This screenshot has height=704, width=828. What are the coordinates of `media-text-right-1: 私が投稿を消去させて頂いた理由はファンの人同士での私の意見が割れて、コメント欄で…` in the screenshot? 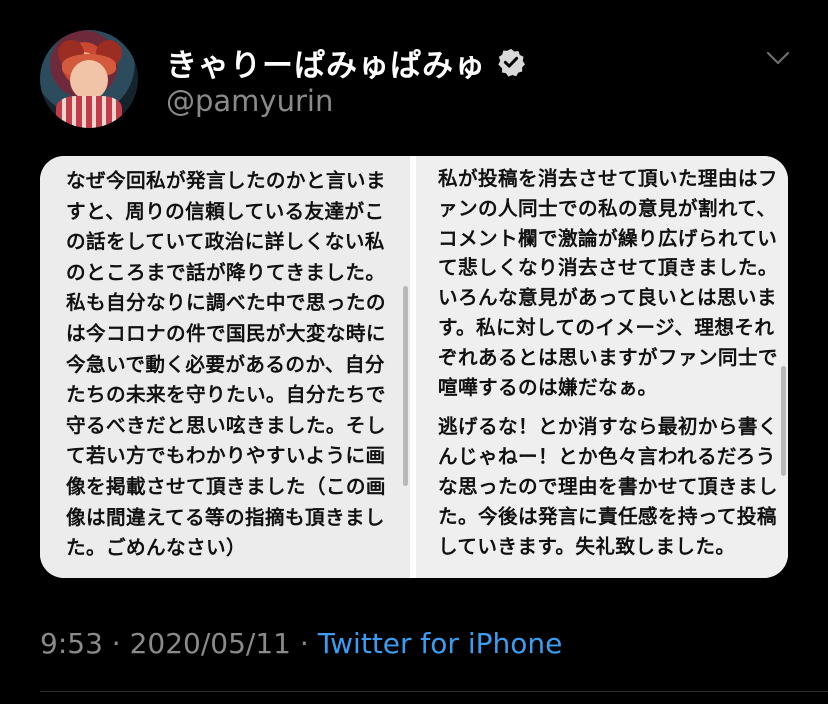 It's located at (608, 283).